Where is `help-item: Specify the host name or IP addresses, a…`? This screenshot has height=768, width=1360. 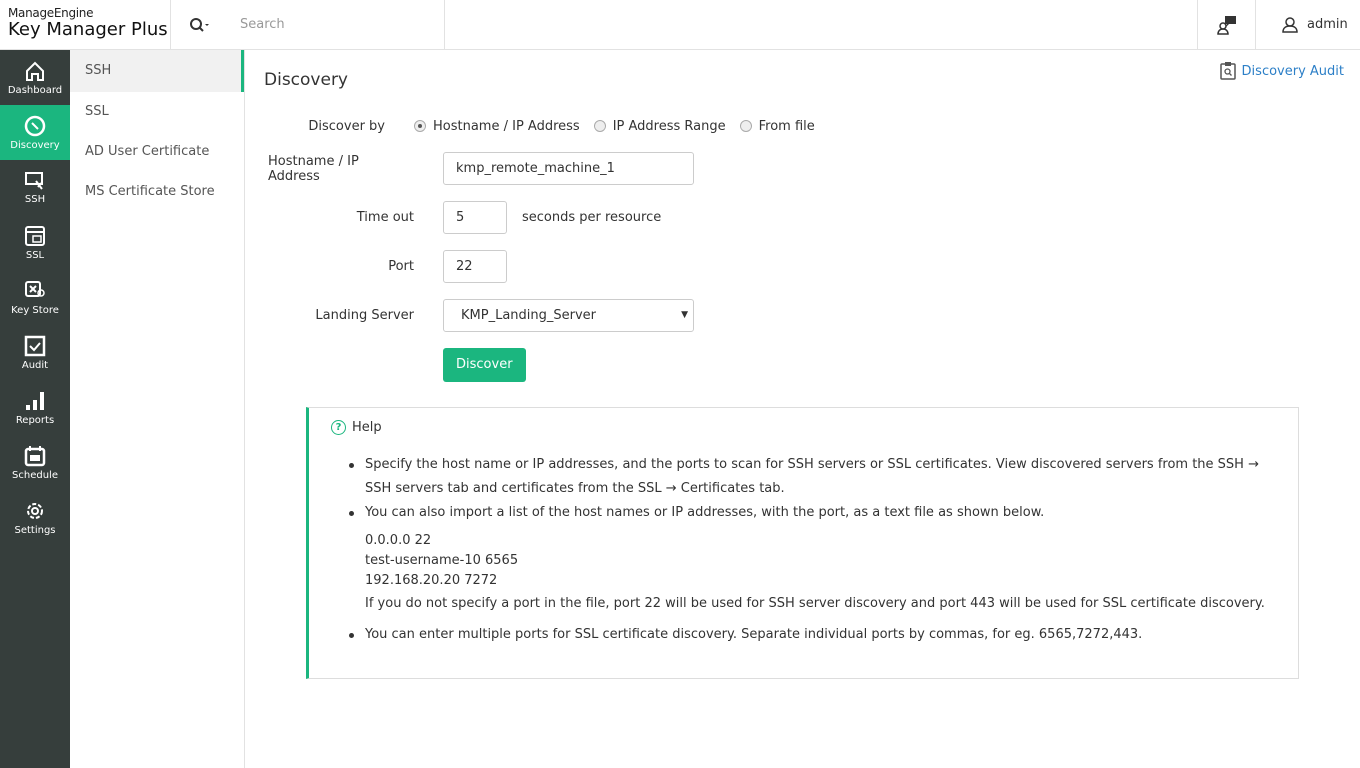 help-item: Specify the host name or IP addresses, a… is located at coordinates (817, 477).